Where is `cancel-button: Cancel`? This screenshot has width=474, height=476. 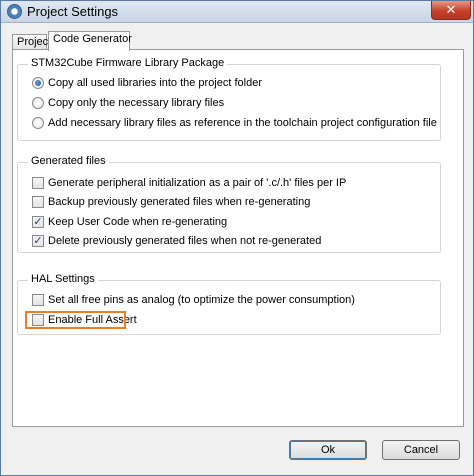 cancel-button: Cancel is located at coordinates (421, 450).